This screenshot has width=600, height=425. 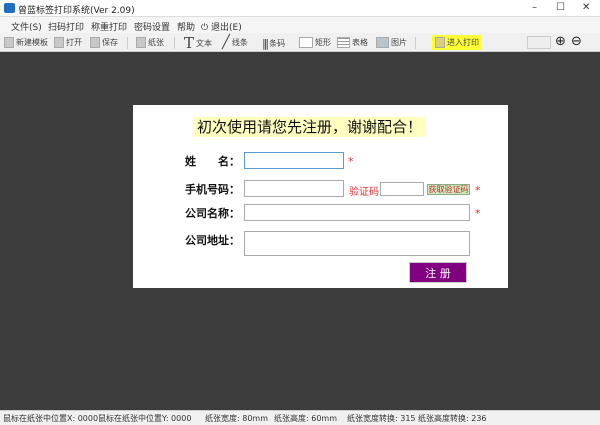 What do you see at coordinates (76, 11) in the screenshot?
I see `window-title: 曾蓝标签打印系统(Ver 2.09)` at bounding box center [76, 11].